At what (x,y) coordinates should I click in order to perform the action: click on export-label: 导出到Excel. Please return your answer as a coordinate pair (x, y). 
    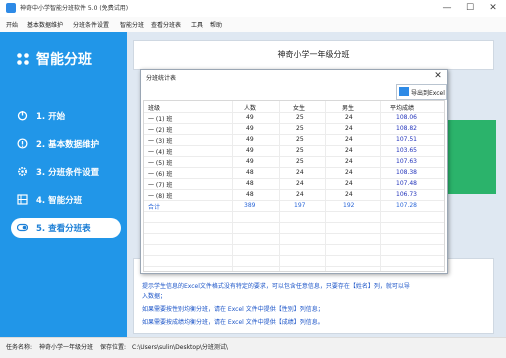
    Looking at the image, I should click on (428, 93).